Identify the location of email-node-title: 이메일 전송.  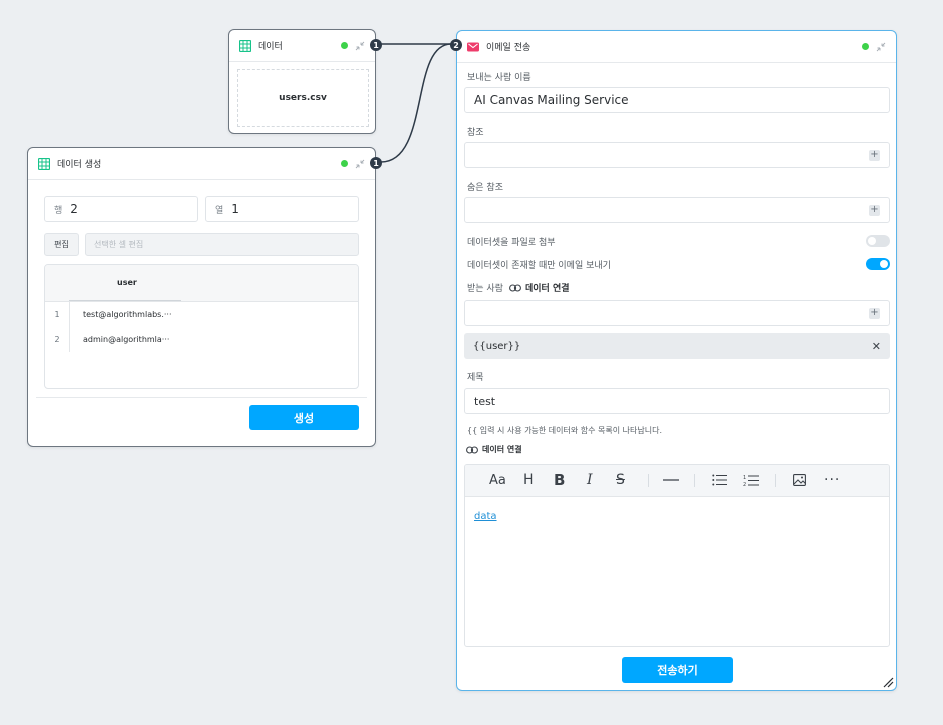
(508, 48).